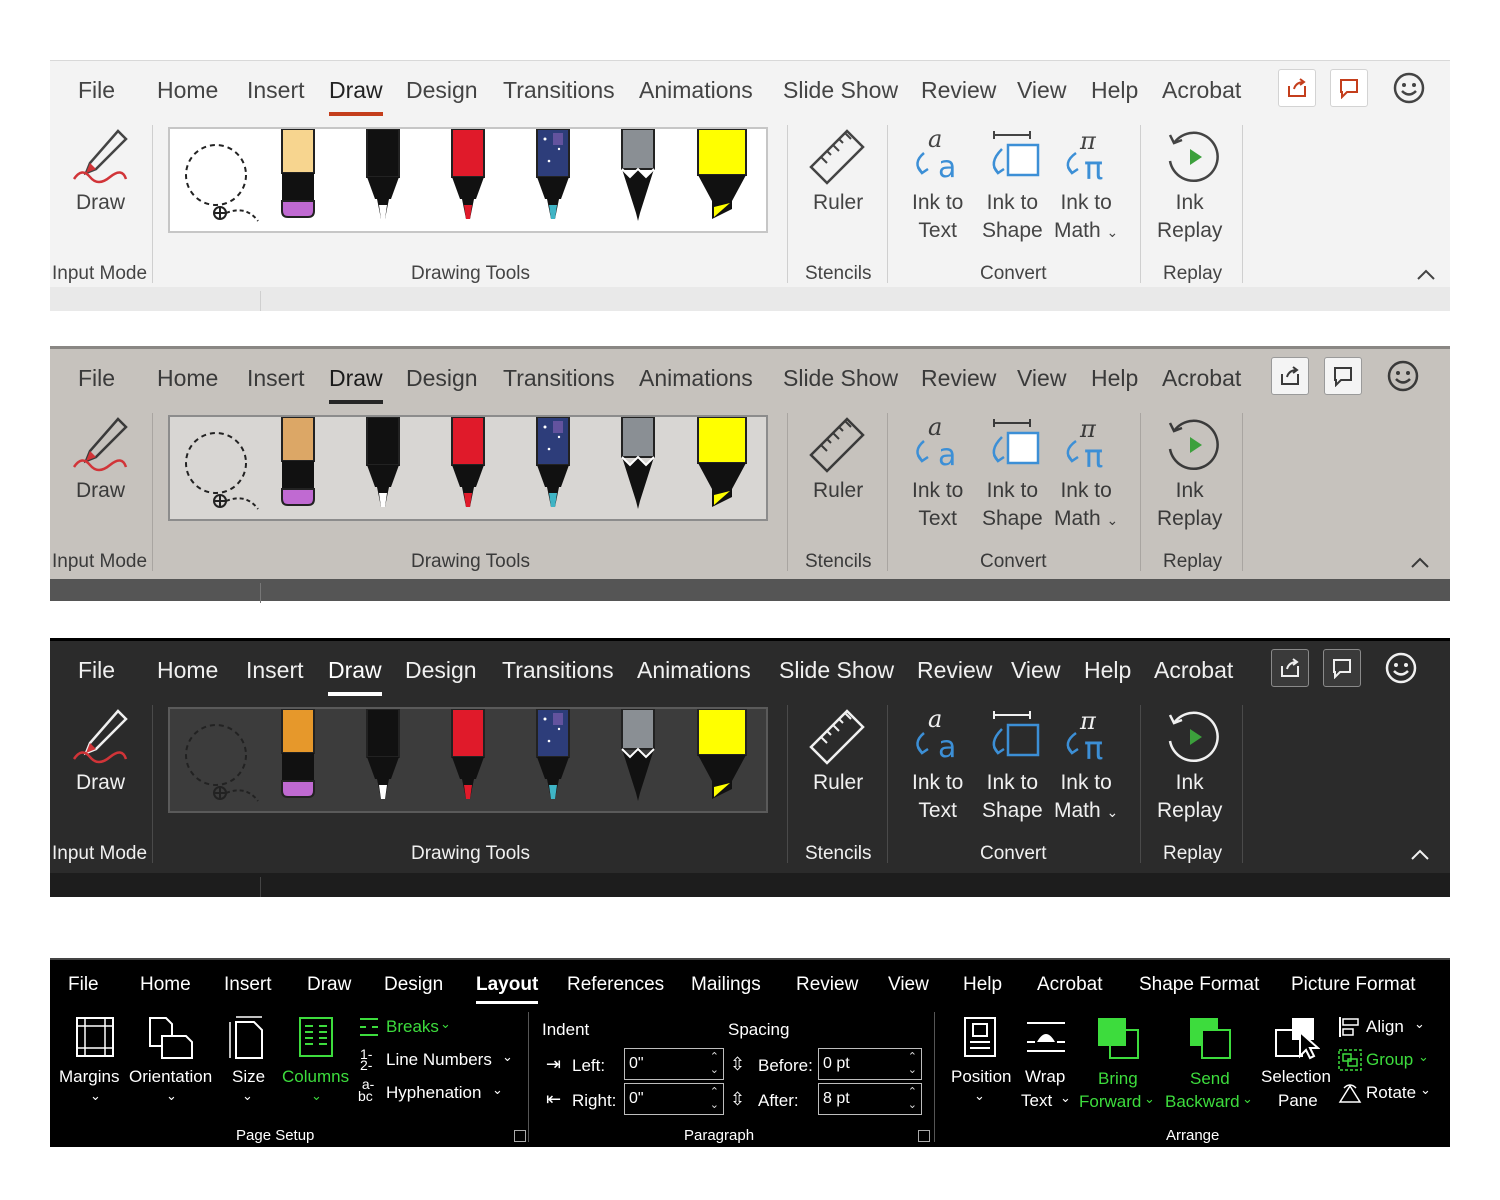  Describe the element at coordinates (1384, 1062) in the screenshot. I see `group-button: Group ⌄` at that location.